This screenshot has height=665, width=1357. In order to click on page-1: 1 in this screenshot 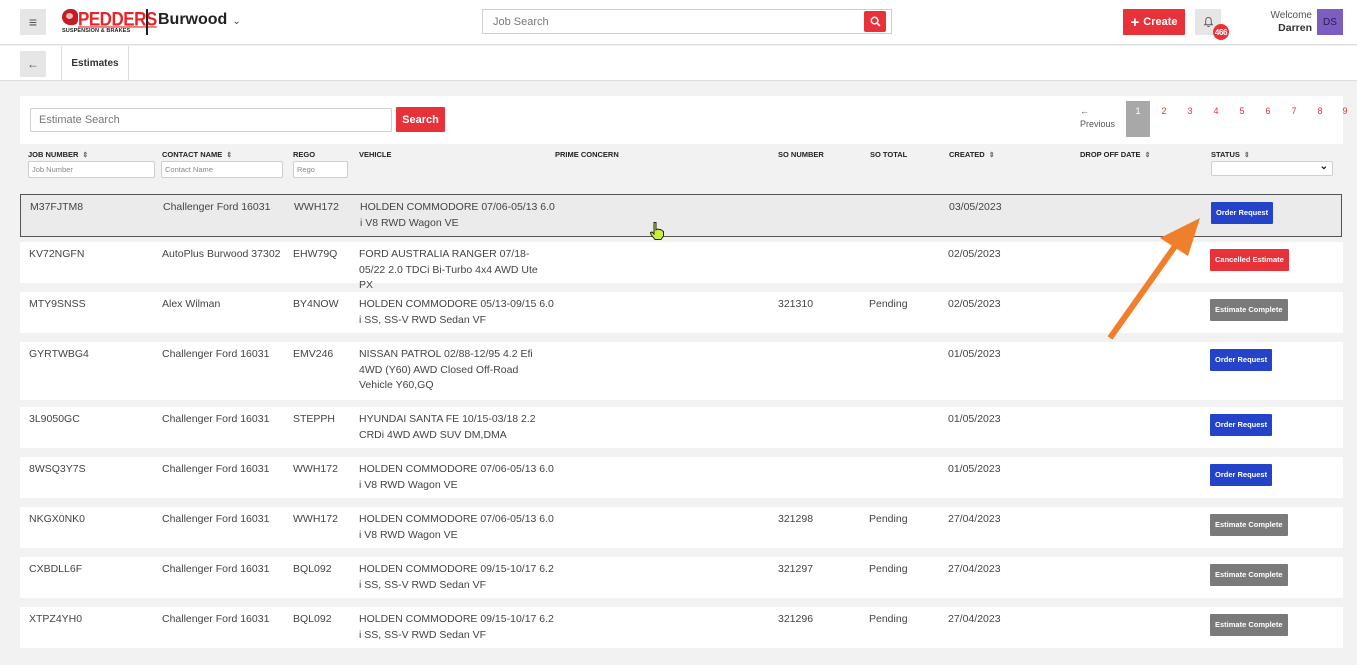, I will do `click(1138, 119)`.